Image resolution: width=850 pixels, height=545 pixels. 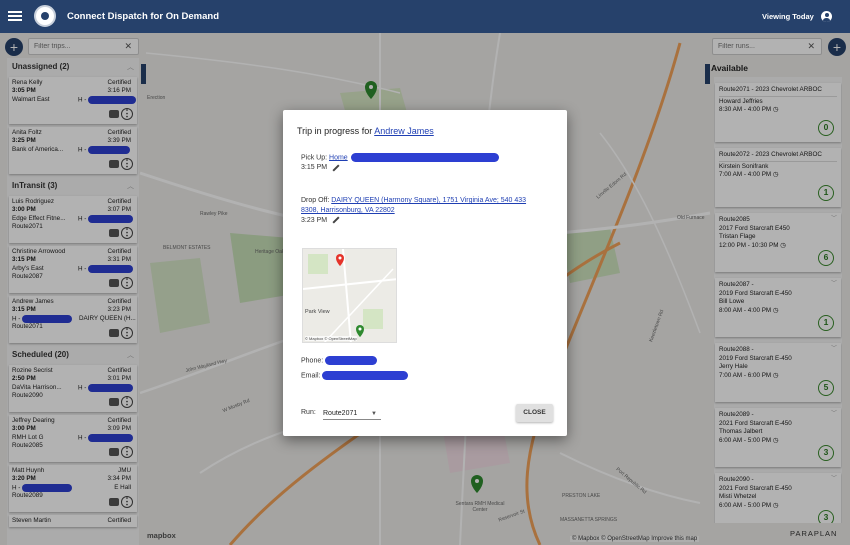 I want to click on trip-mini-map: Park View © Mapbox © OpenStreetMap, so click(x=349, y=295).